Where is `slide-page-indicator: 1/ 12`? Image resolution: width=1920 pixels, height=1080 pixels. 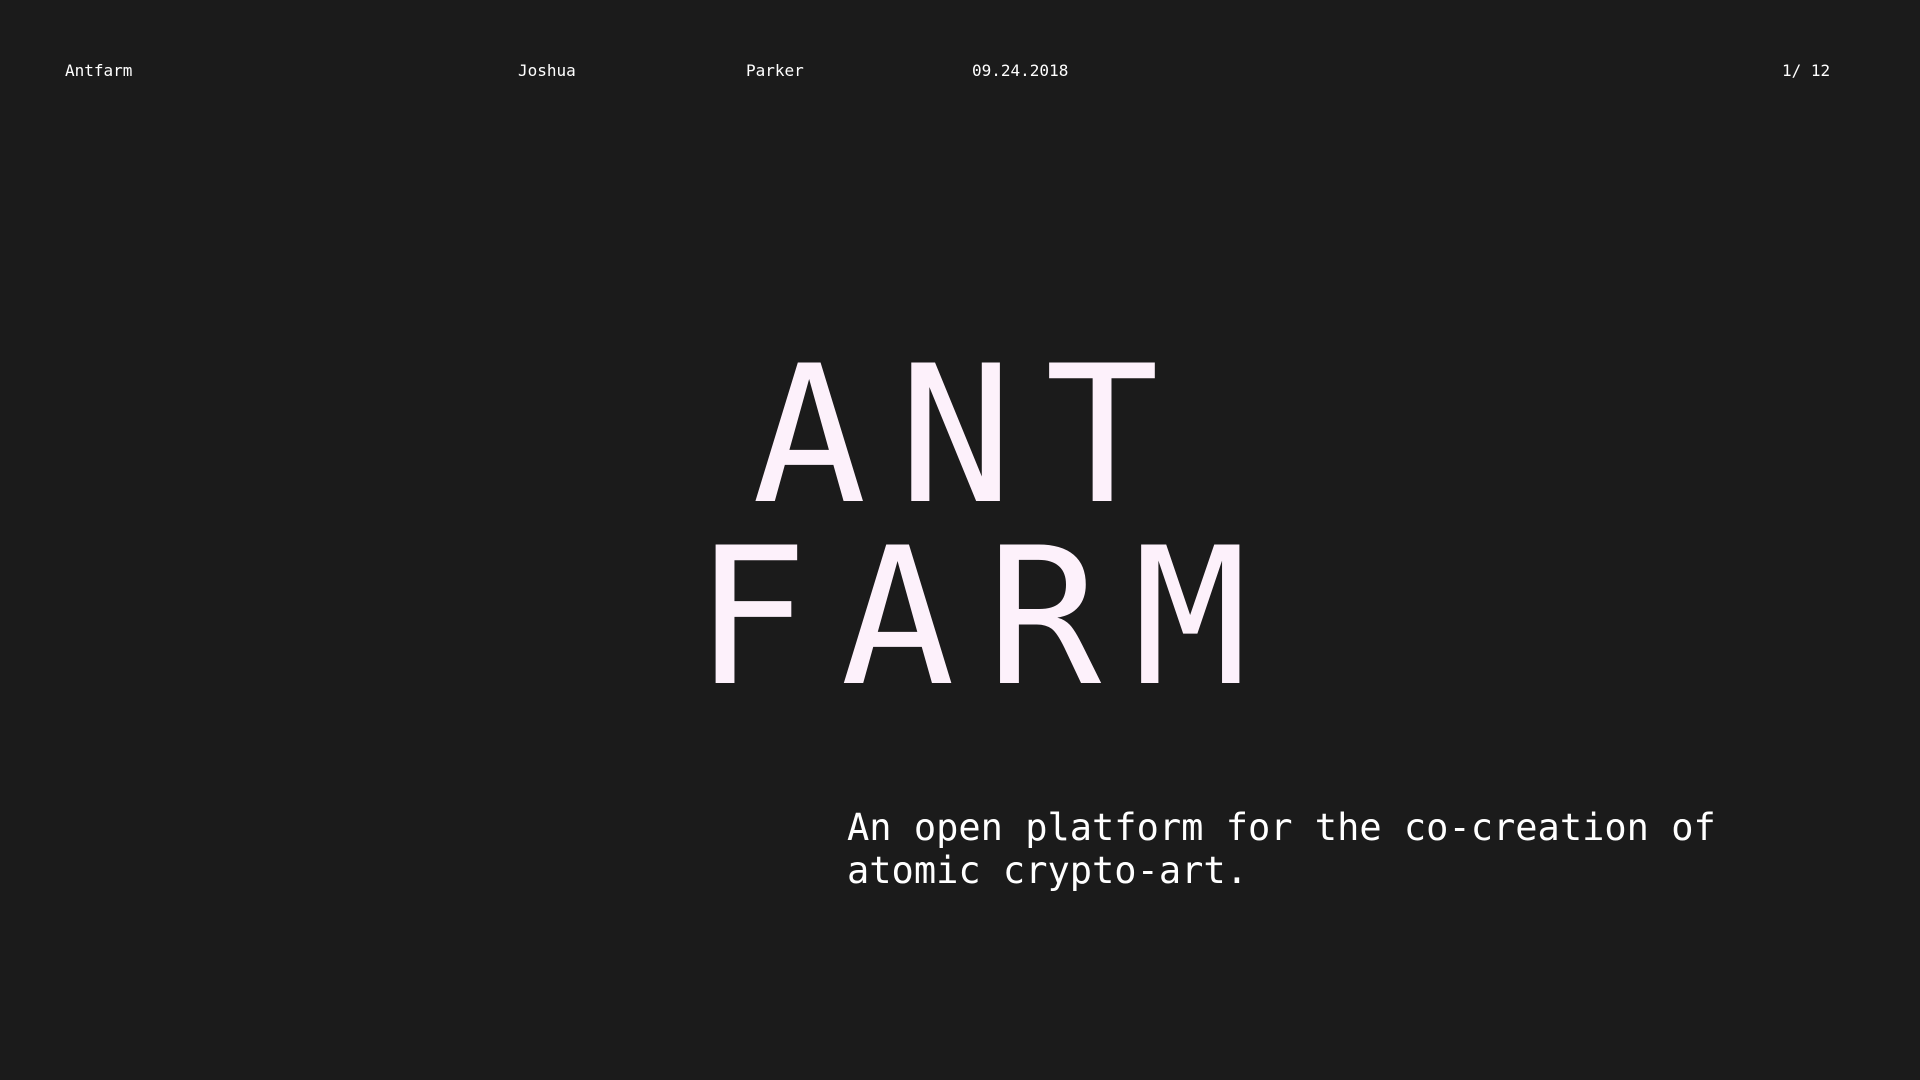
slide-page-indicator: 1/ 12 is located at coordinates (1806, 70).